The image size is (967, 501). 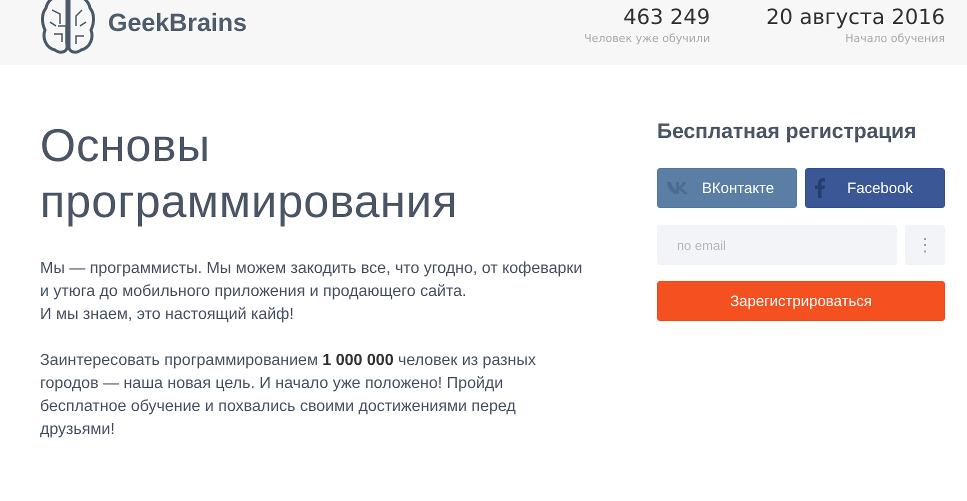 I want to click on page-title: Основы программирования, so click(x=249, y=173).